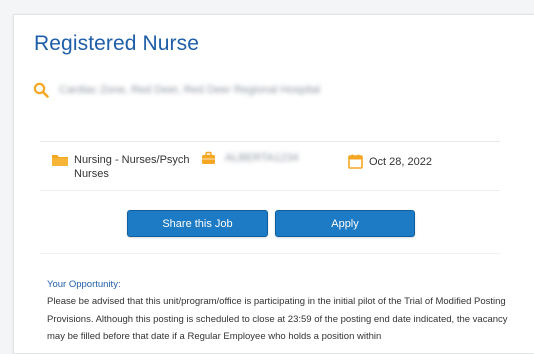  I want to click on job-category: Nursing - Nurses/Psych Nurses, so click(122, 167).